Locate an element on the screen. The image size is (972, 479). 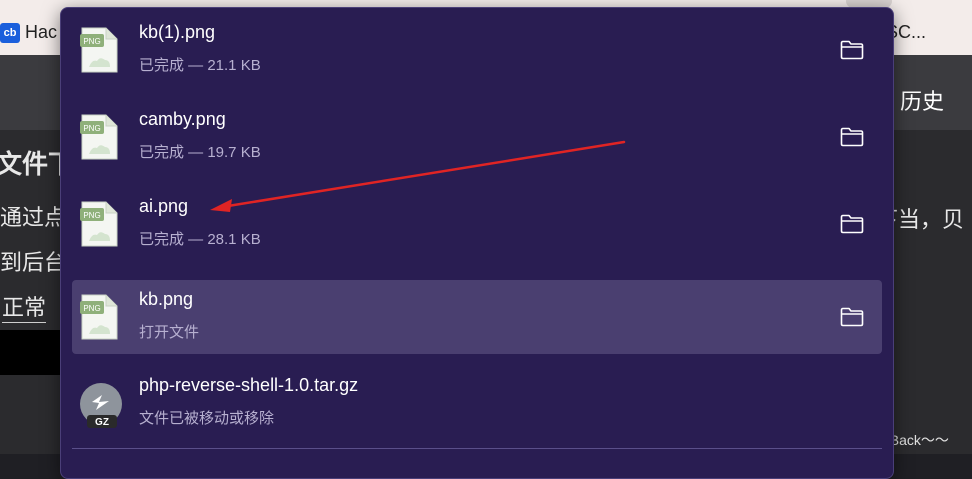
nav-history-link: 历史 is located at coordinates (922, 100).